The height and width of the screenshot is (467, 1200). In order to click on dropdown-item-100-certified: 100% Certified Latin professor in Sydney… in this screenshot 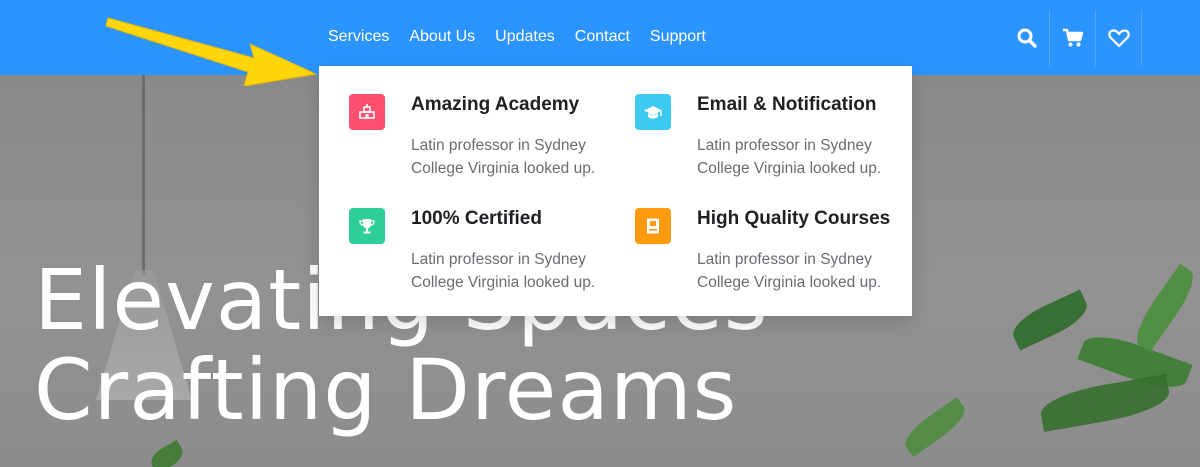, I will do `click(484, 253)`.